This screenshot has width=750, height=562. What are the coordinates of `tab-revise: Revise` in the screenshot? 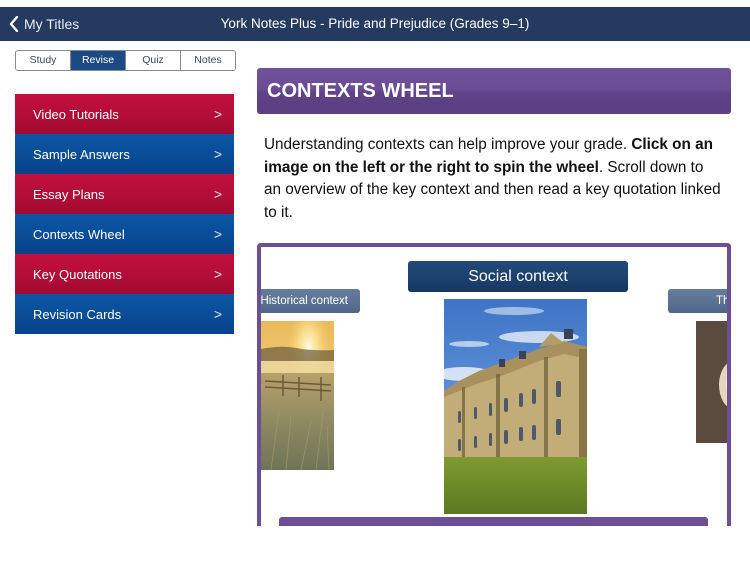 It's located at (98, 60).